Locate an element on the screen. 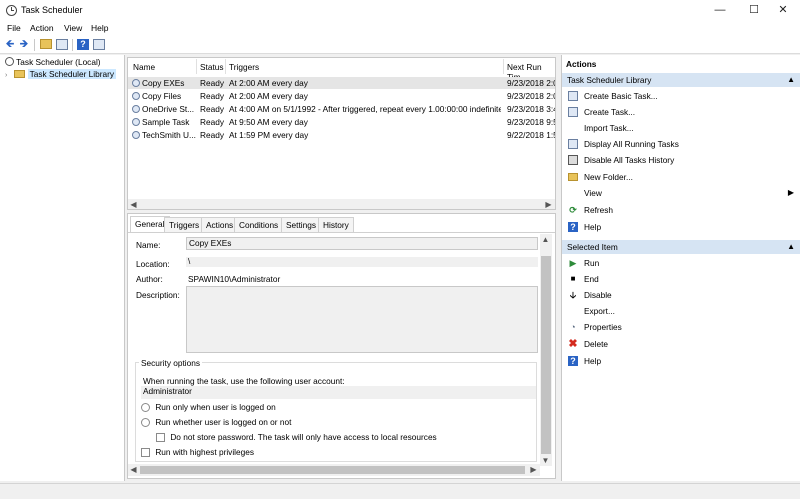 The height and width of the screenshot is (499, 800). running-tasks-icon is located at coordinates (573, 144).